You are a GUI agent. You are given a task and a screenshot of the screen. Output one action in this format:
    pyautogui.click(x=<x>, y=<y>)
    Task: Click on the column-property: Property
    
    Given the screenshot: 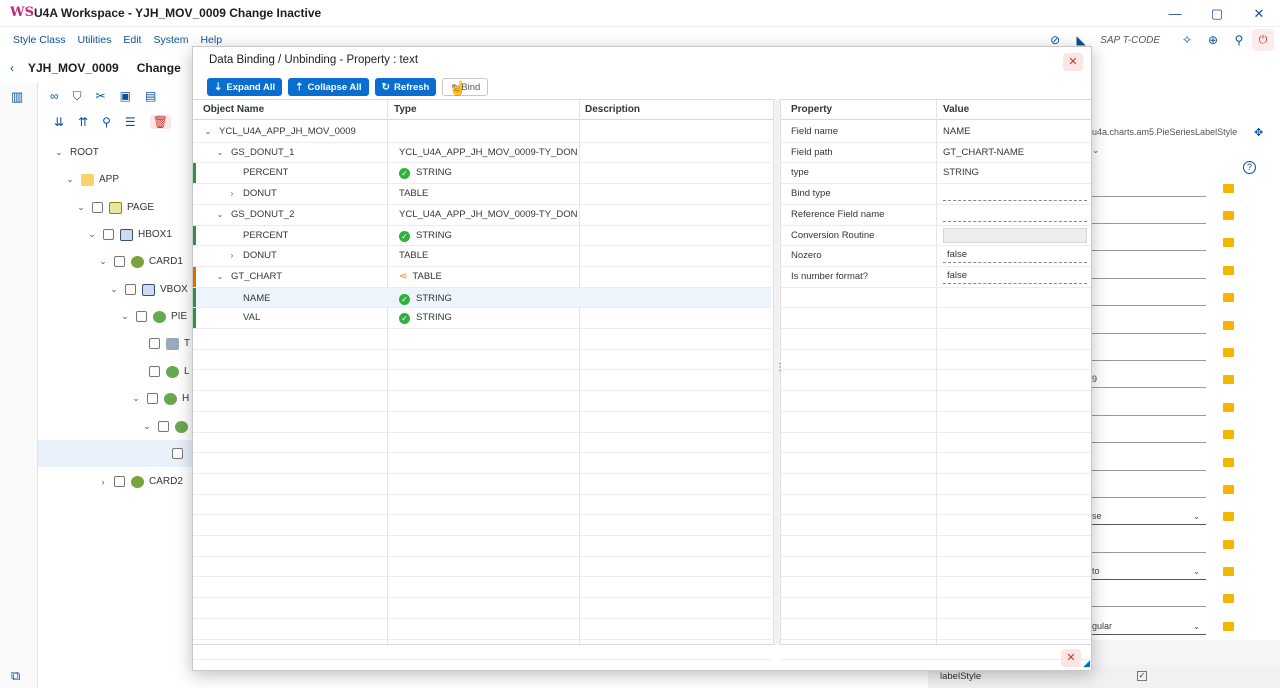 What is the action you would take?
    pyautogui.click(x=806, y=110)
    